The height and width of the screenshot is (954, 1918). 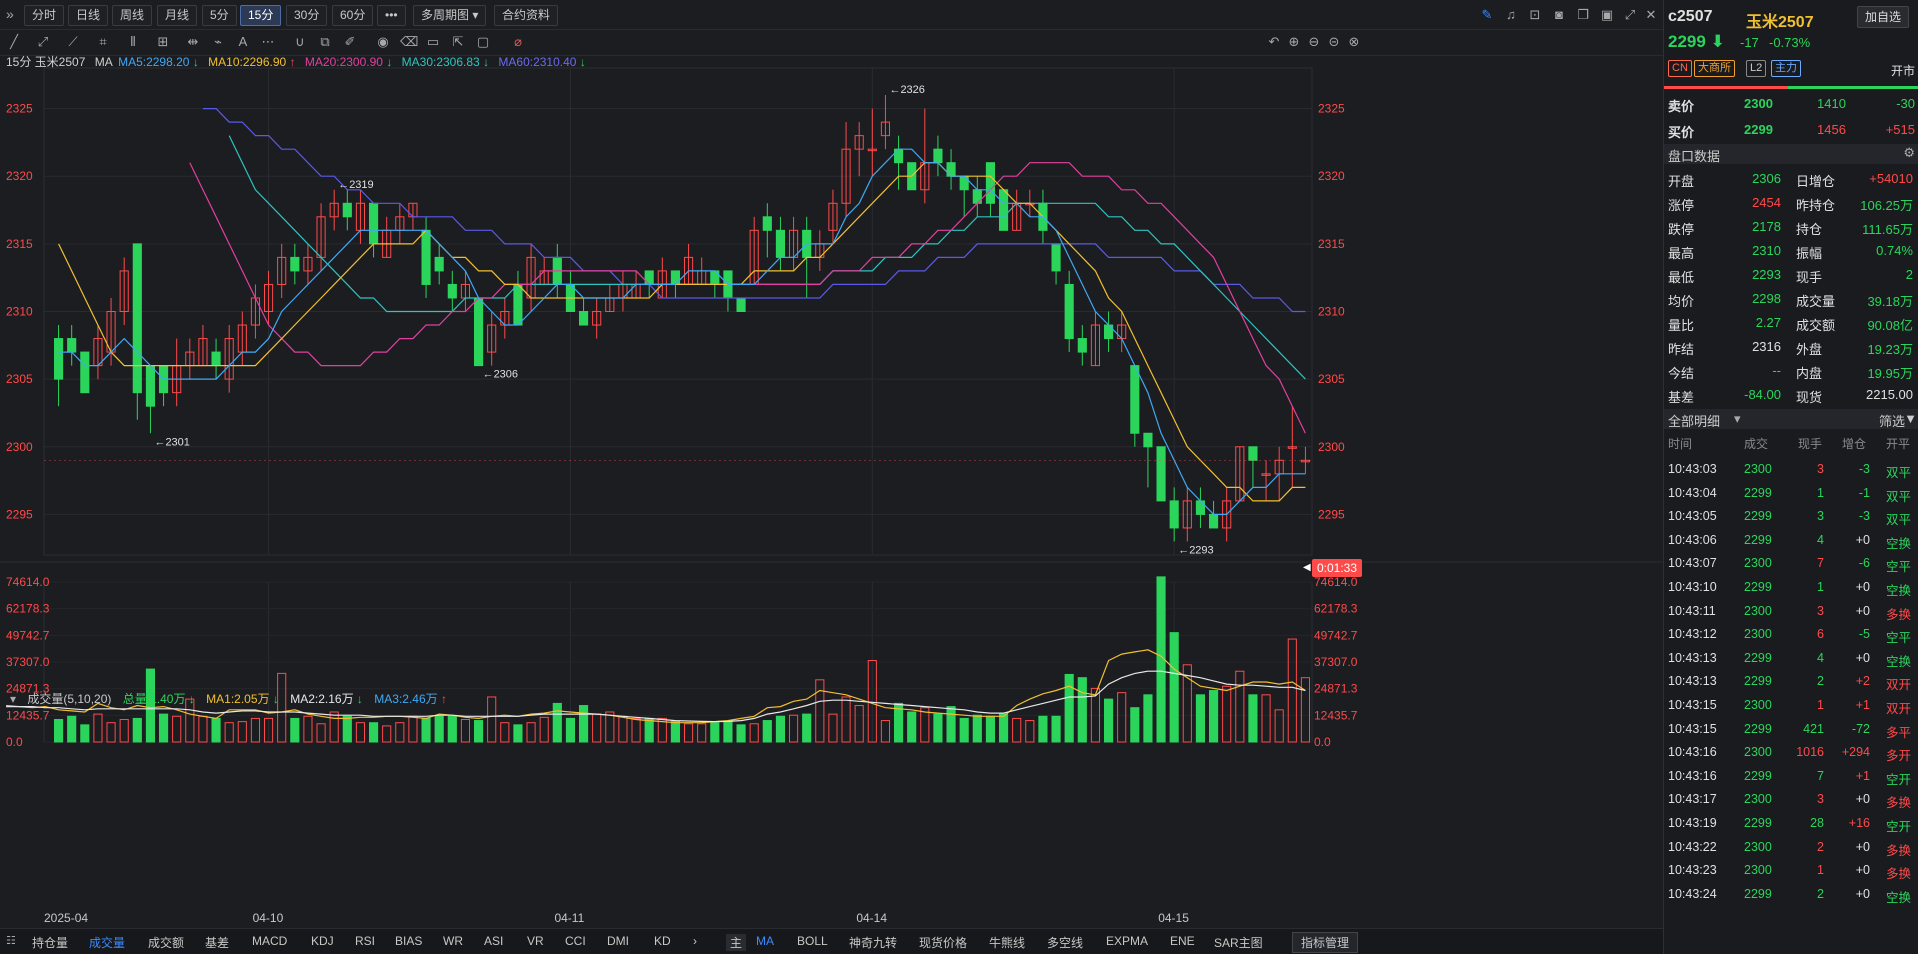 What do you see at coordinates (1336, 662) in the screenshot?
I see `volume-axis-label-right: 37307.0` at bounding box center [1336, 662].